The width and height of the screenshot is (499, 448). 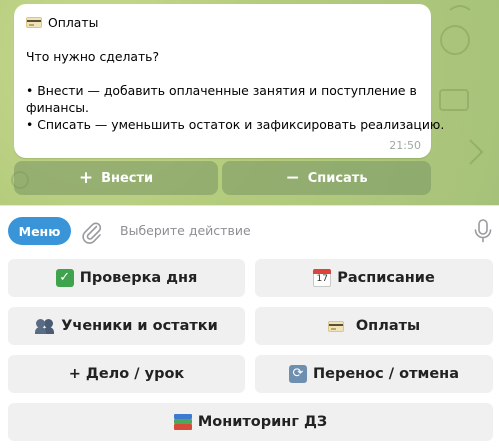 What do you see at coordinates (222, 22) in the screenshot?
I see `message-title-line: Оплаты` at bounding box center [222, 22].